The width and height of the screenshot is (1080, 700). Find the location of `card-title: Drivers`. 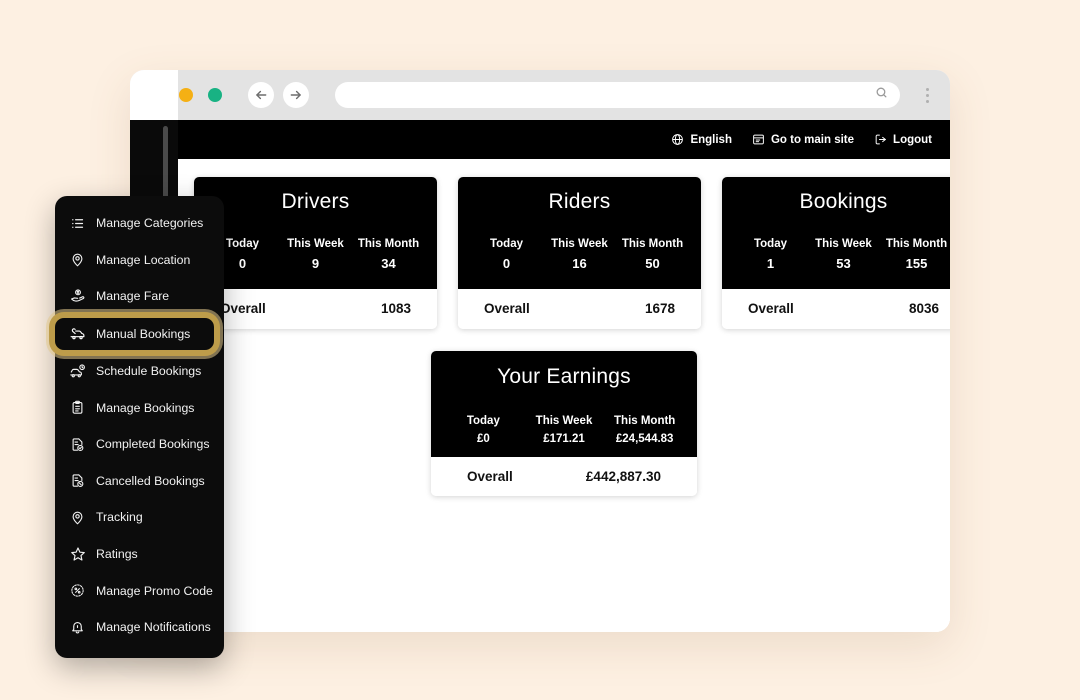

card-title: Drivers is located at coordinates (315, 201).